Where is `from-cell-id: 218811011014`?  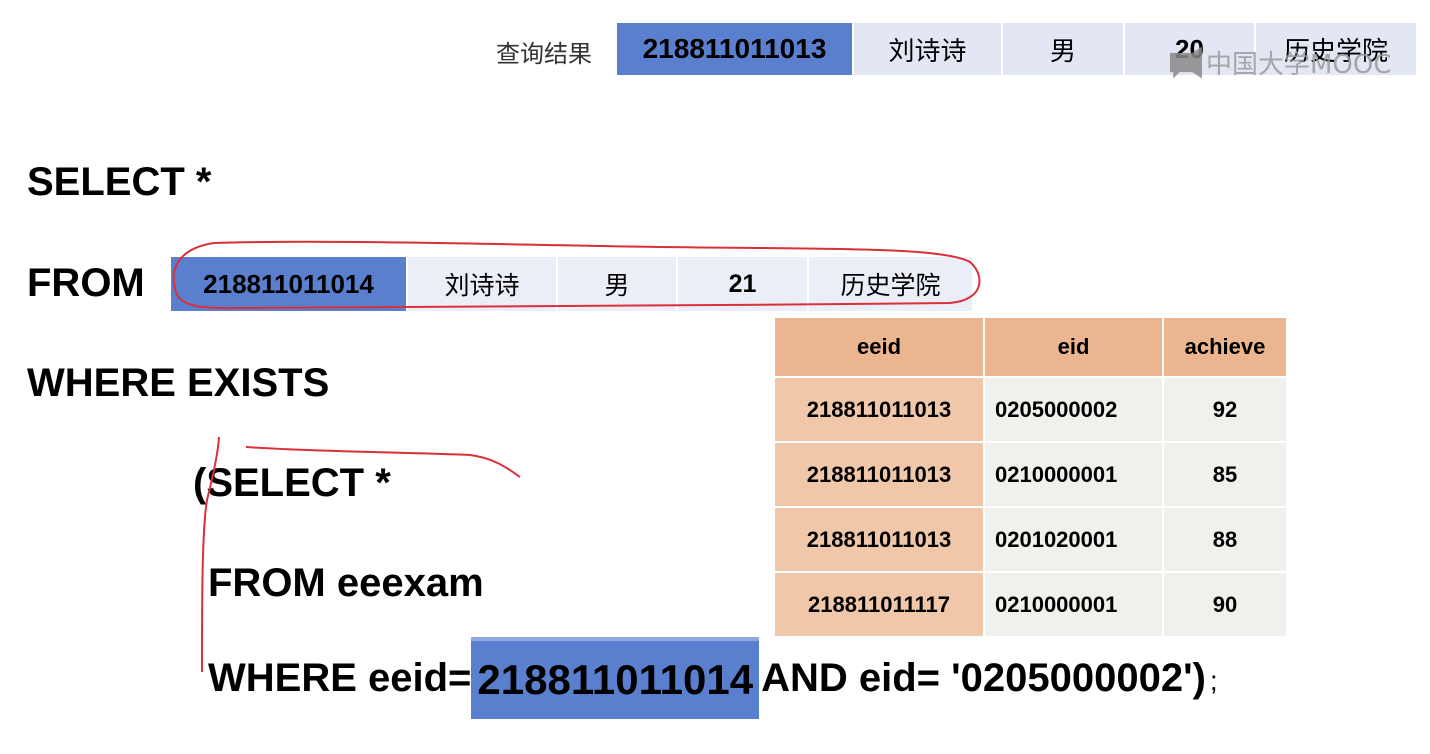
from-cell-id: 218811011014 is located at coordinates (289, 284).